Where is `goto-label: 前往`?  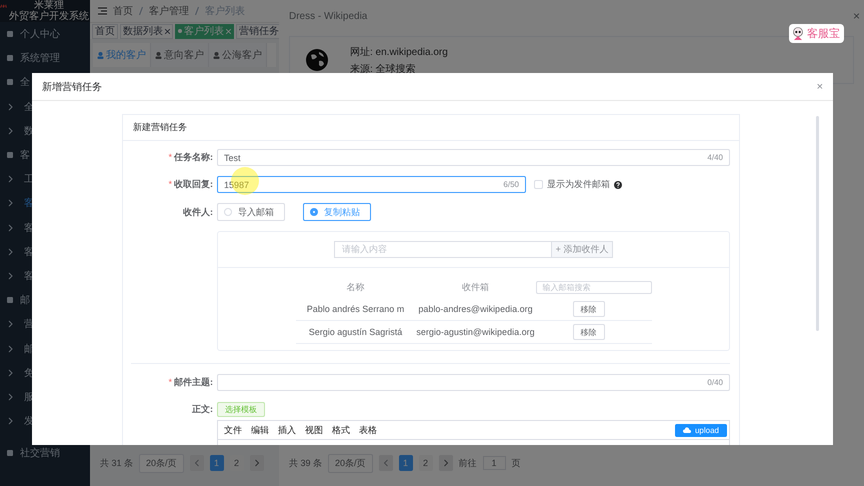
goto-label: 前往 is located at coordinates (467, 463).